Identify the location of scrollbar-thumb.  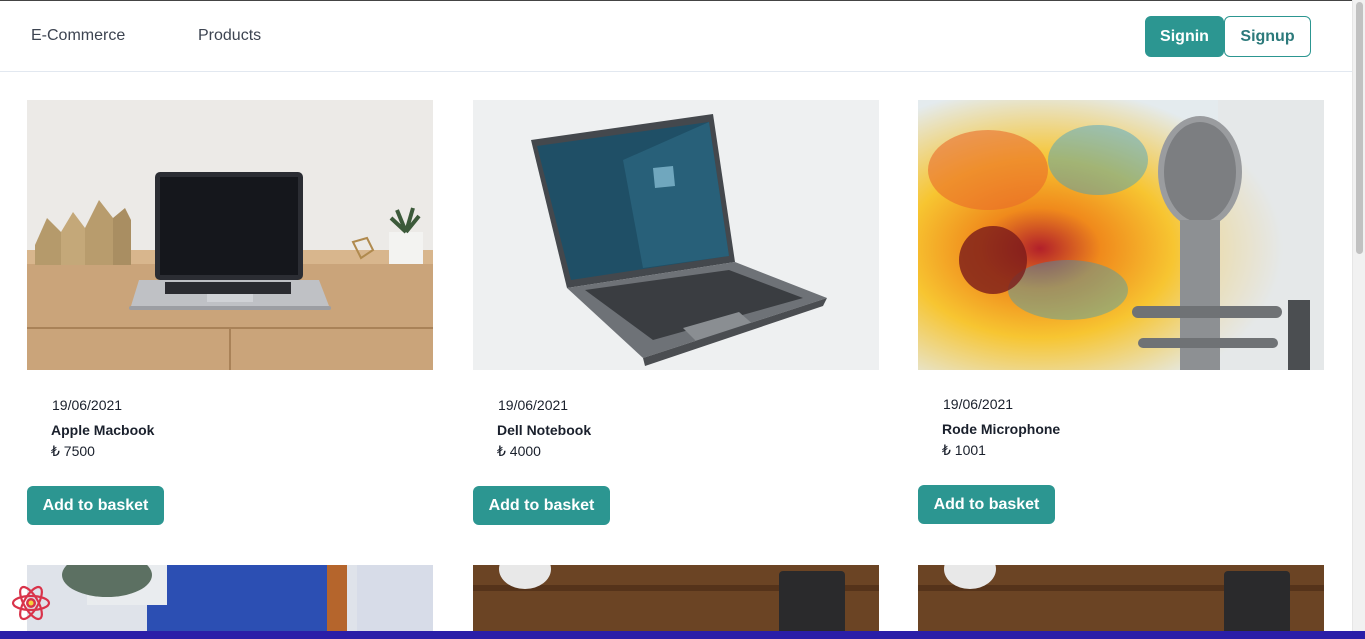
(1359, 128).